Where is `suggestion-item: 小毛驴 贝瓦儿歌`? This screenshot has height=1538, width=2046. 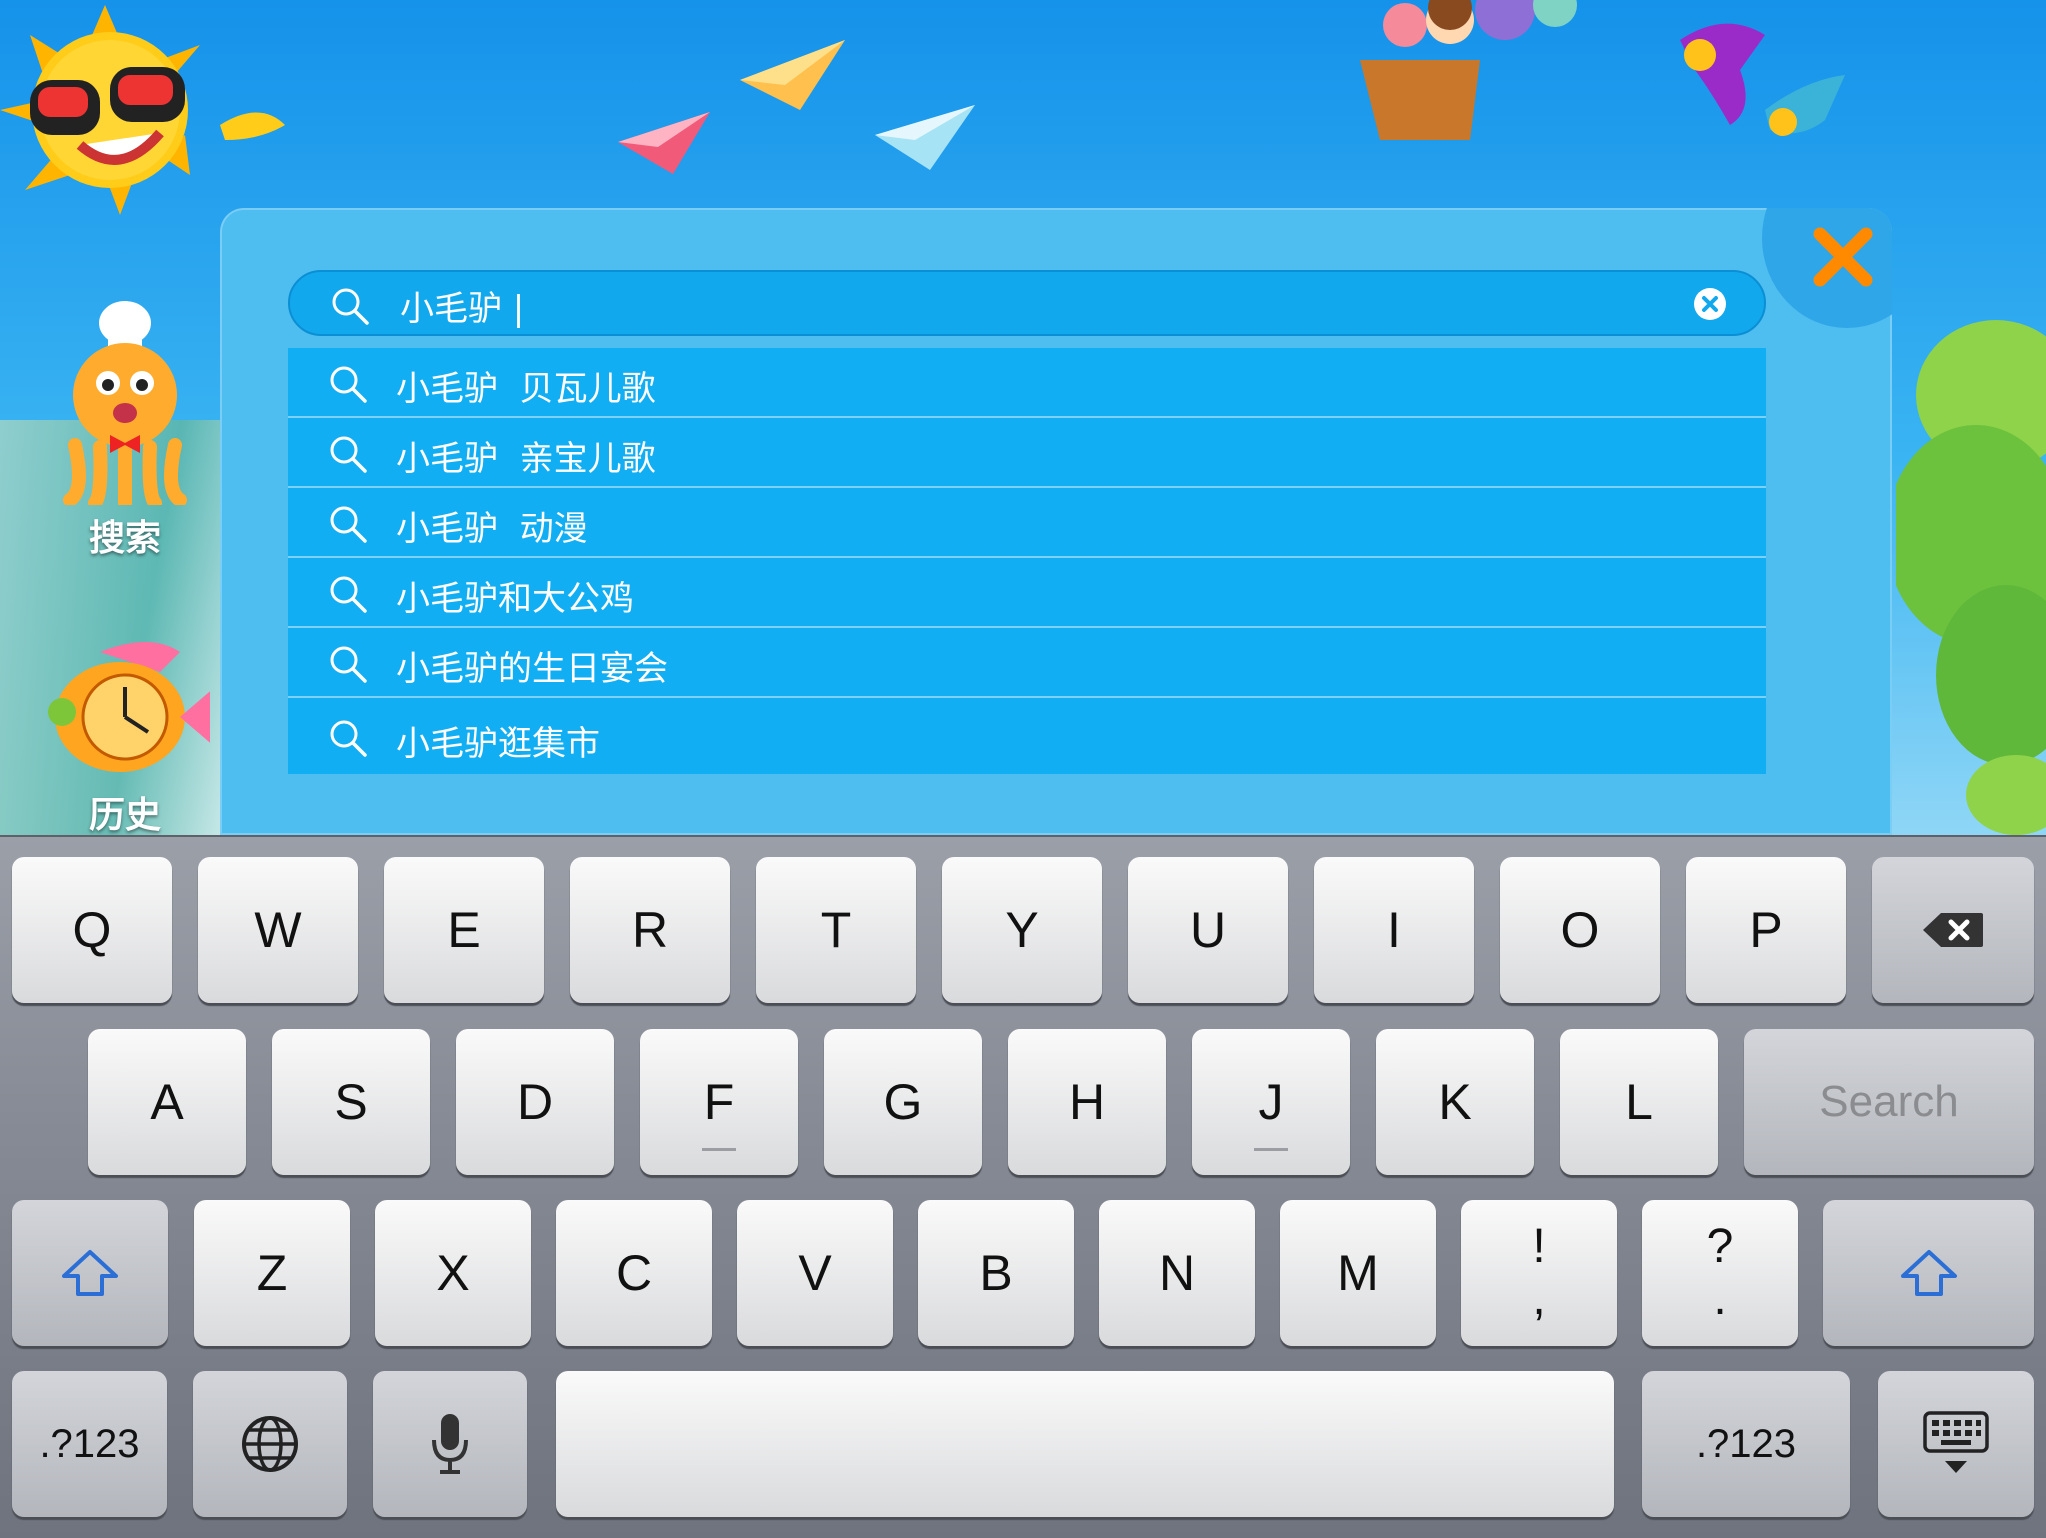
suggestion-item: 小毛驴 贝瓦儿歌 is located at coordinates (1027, 383).